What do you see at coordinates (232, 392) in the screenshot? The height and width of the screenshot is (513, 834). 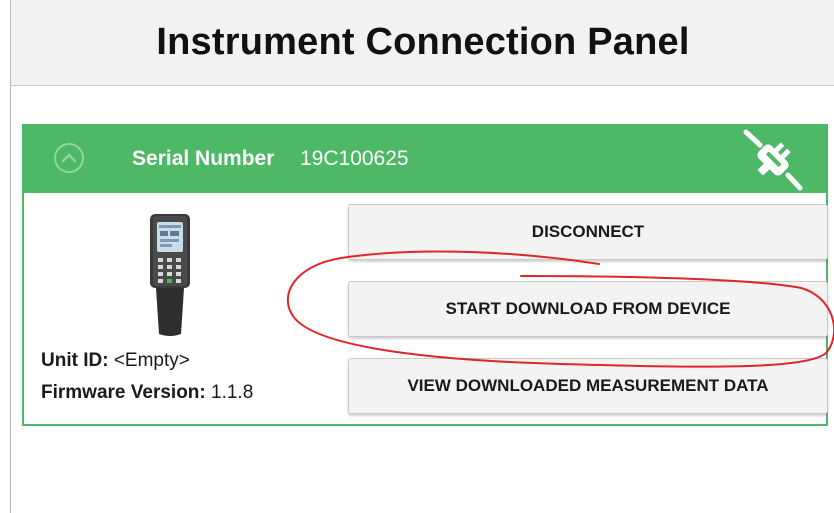 I see `firmware-version-value: 1.1.8` at bounding box center [232, 392].